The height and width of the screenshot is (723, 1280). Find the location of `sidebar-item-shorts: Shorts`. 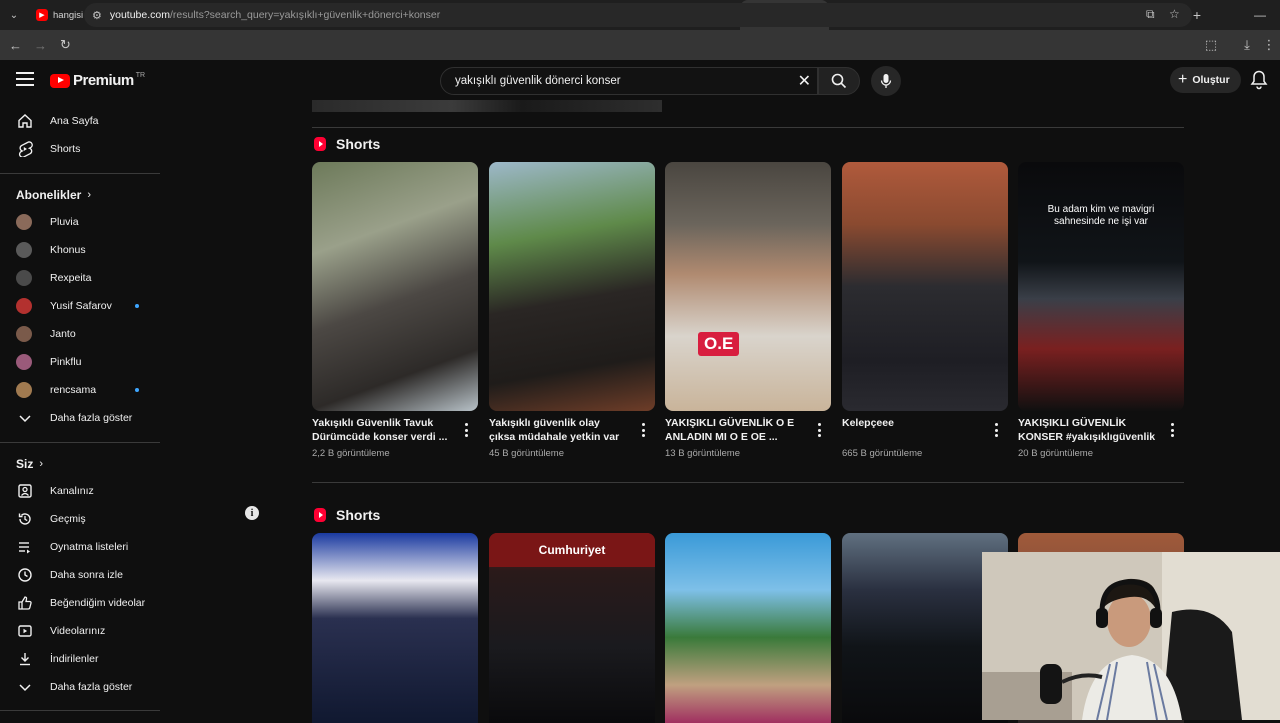

sidebar-item-shorts: Shorts is located at coordinates (80, 149).